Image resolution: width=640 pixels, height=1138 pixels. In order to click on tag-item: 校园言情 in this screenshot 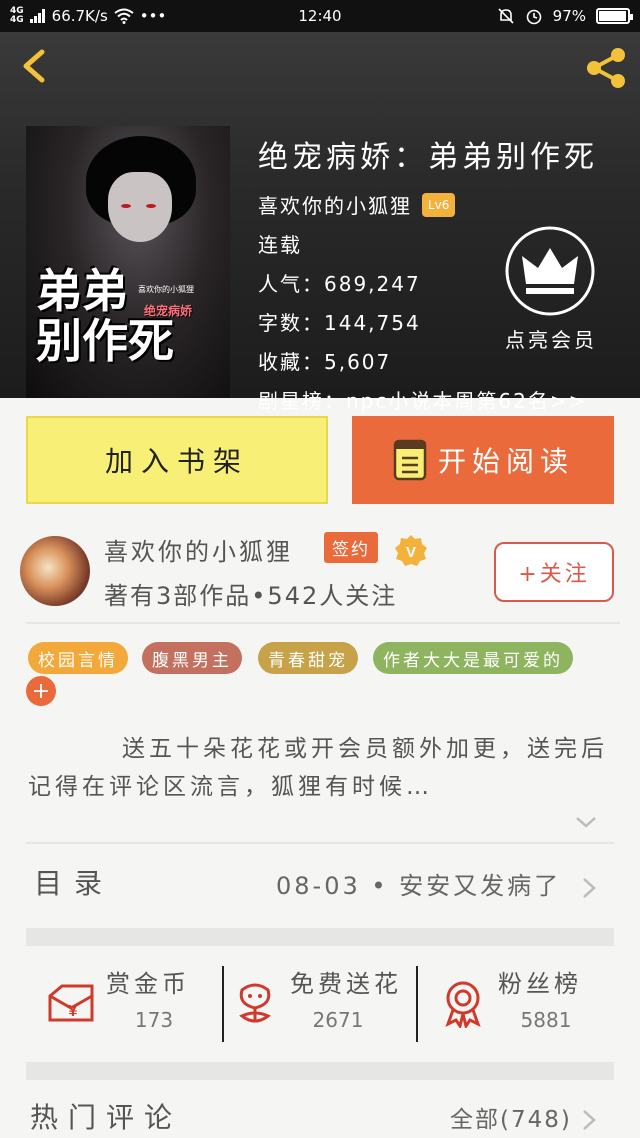, I will do `click(78, 658)`.